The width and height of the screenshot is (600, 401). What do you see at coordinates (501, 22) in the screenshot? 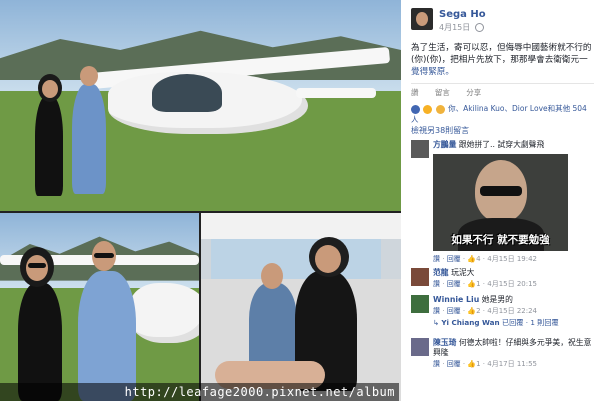
I see `post-header: Sega Ho 4月15日` at bounding box center [501, 22].